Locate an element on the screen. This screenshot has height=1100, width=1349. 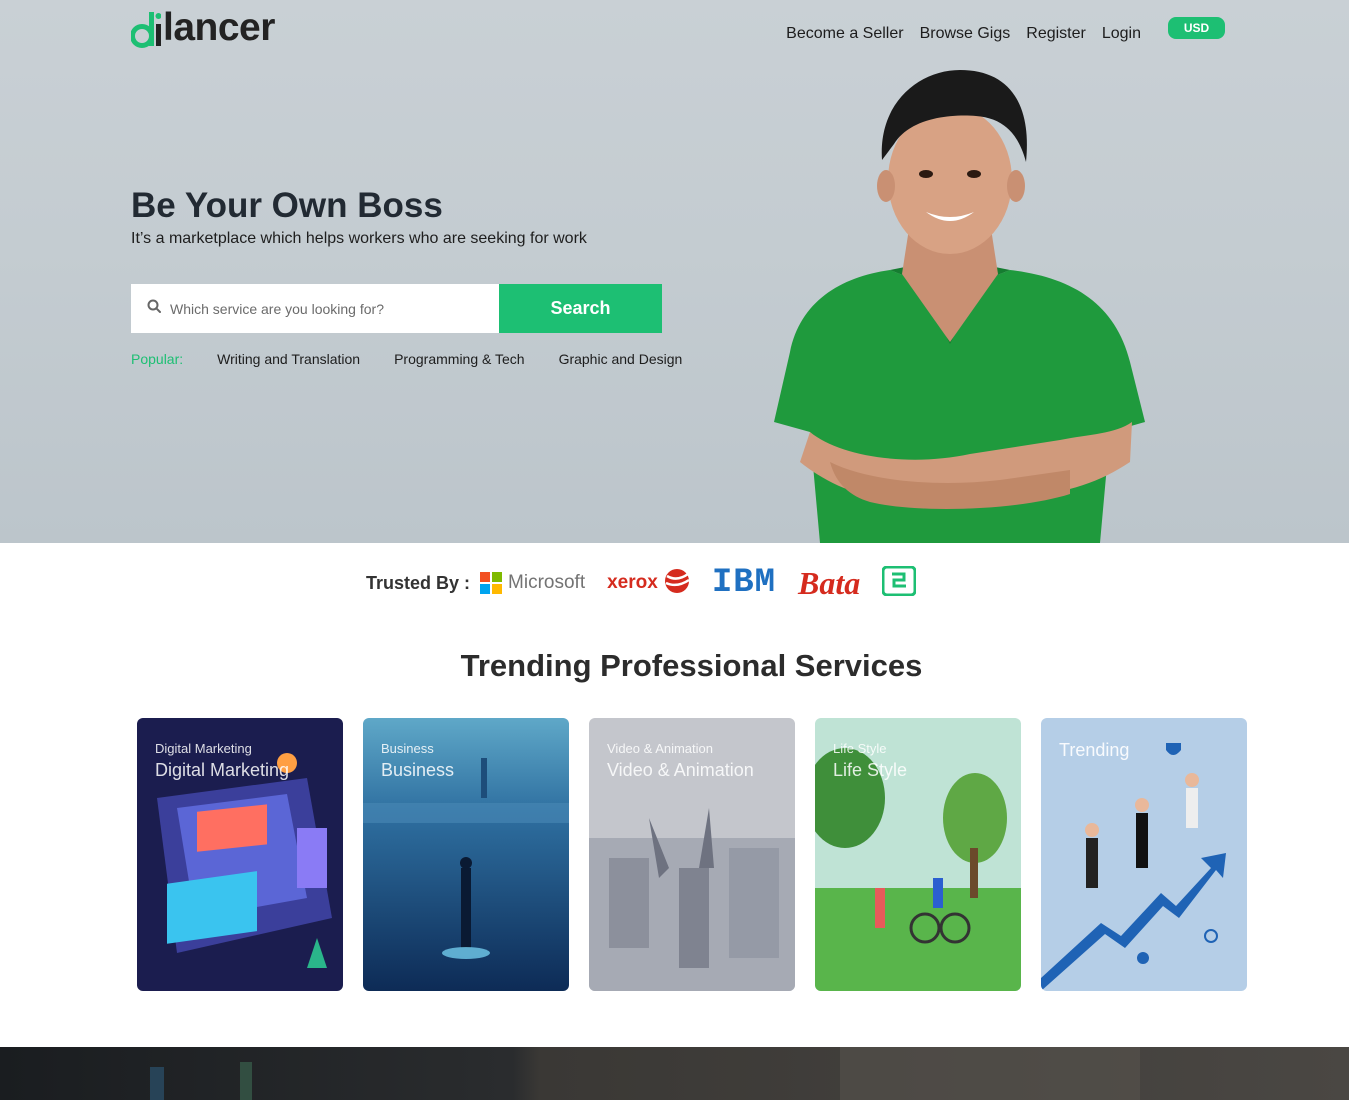
card-title: Life Style is located at coordinates (870, 770).